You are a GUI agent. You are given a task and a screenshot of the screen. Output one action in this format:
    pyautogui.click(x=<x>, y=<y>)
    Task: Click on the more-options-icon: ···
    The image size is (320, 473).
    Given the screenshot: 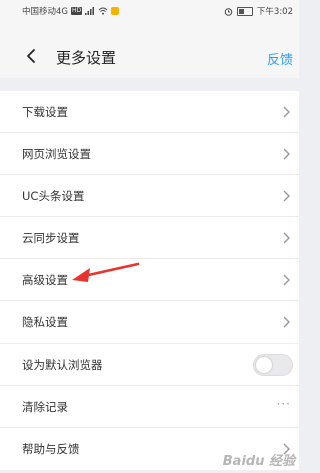 What is the action you would take?
    pyautogui.click(x=284, y=404)
    